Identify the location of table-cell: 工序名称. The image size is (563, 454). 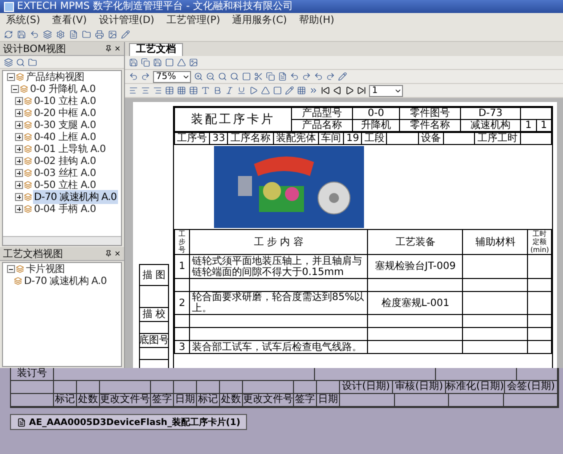
(250, 138).